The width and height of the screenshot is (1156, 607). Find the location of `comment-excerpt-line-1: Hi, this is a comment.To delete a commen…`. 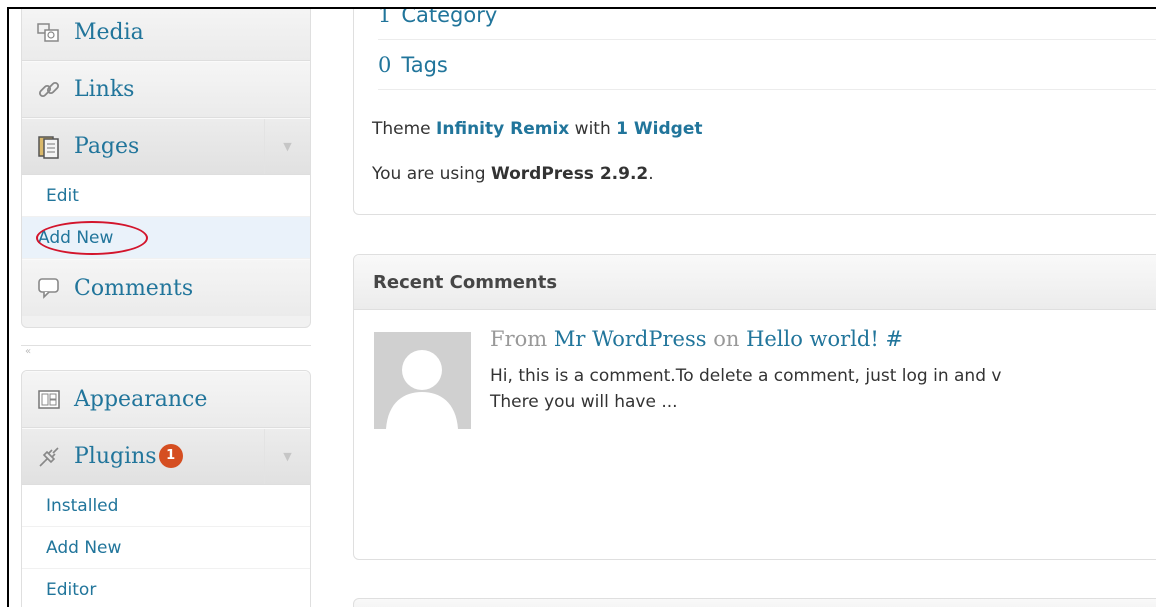

comment-excerpt-line-1: Hi, this is a comment.To delete a commen… is located at coordinates (746, 376).